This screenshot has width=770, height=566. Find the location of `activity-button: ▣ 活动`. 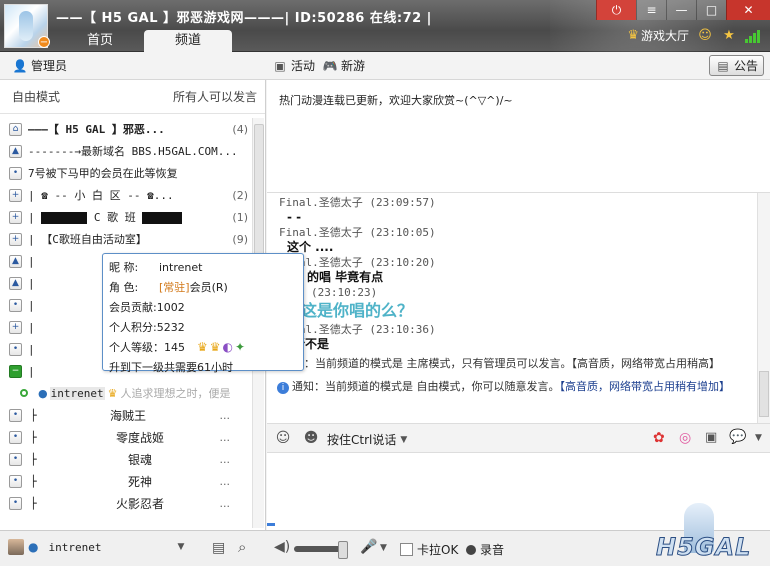

activity-button: ▣ 活动 is located at coordinates (293, 65).